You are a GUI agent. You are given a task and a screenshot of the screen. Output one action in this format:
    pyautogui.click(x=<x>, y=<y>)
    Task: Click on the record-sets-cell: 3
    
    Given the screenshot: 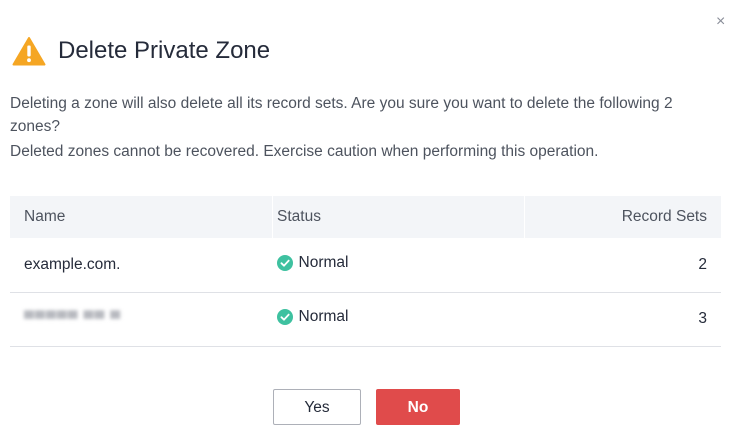 What is the action you would take?
    pyautogui.click(x=702, y=318)
    